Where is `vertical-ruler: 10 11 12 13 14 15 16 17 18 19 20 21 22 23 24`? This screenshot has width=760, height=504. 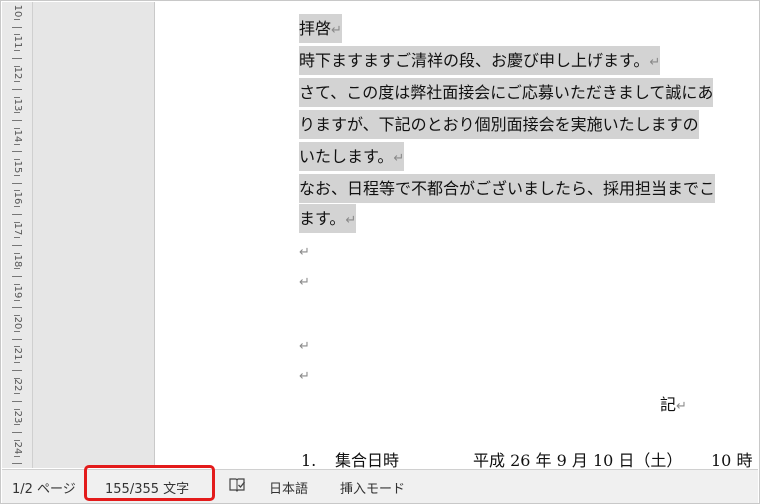 vertical-ruler: 10 11 12 13 14 15 16 17 18 19 20 21 22 23 24 is located at coordinates (17, 237).